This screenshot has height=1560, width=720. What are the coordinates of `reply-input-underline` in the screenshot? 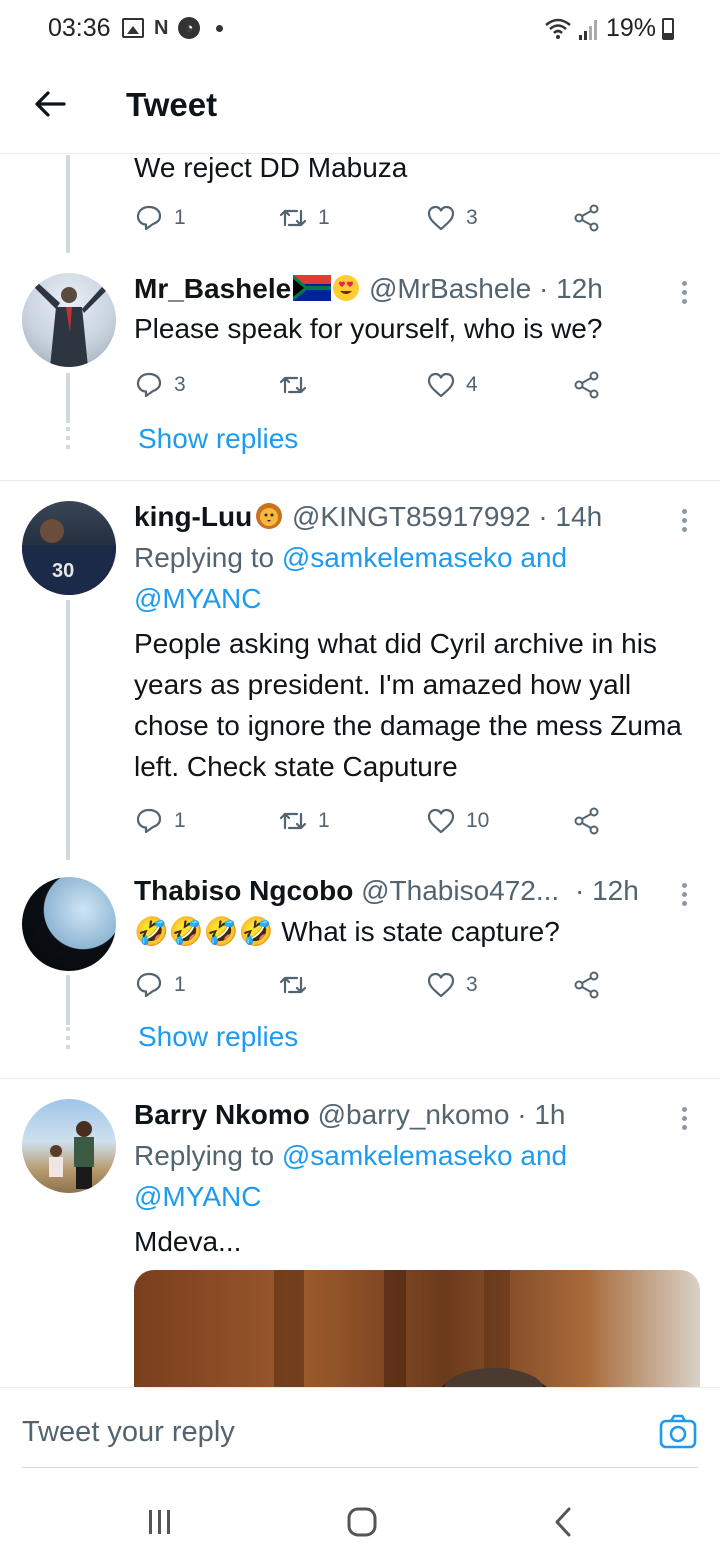 It's located at (360, 1467).